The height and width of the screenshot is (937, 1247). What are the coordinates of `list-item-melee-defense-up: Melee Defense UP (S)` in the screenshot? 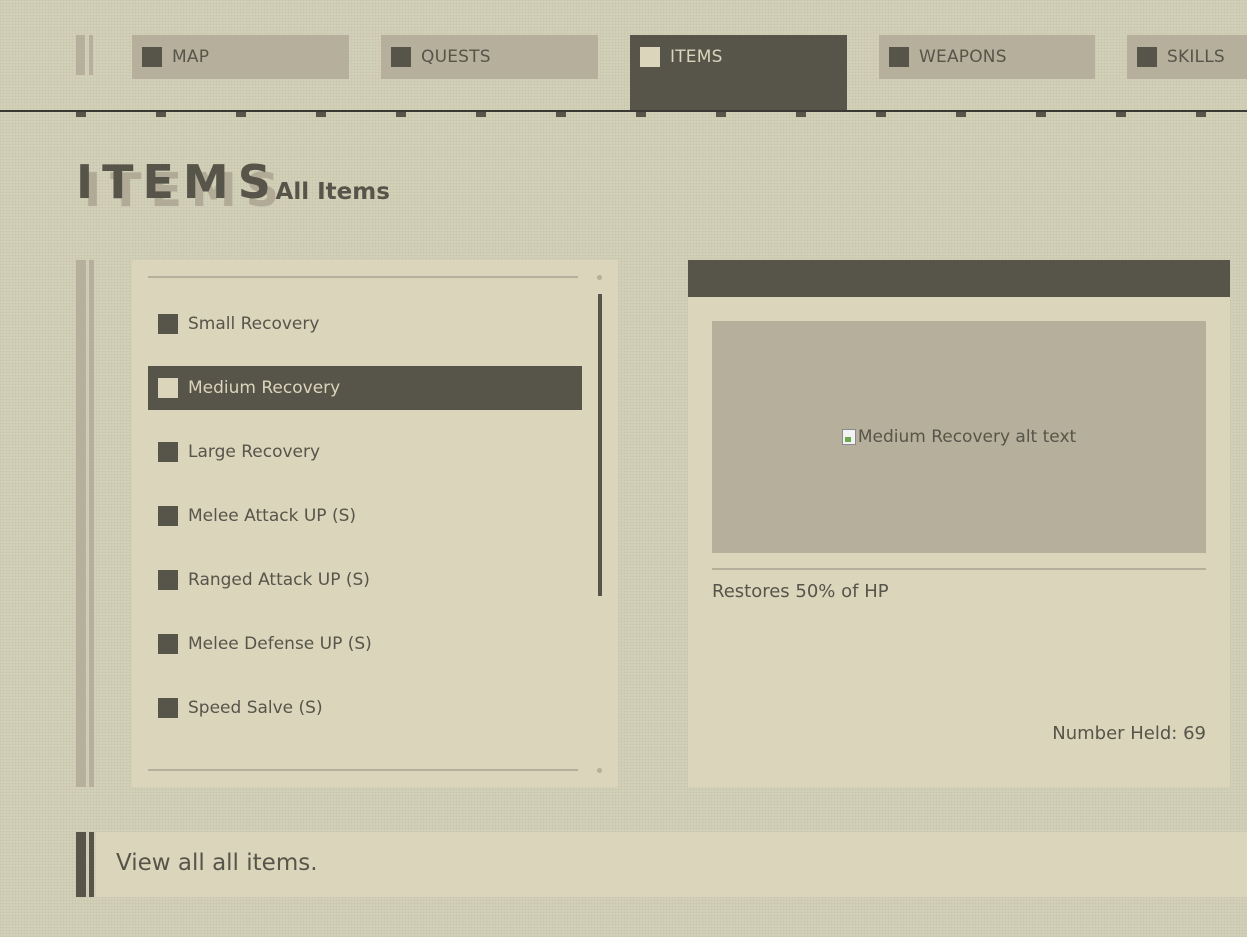 It's located at (365, 644).